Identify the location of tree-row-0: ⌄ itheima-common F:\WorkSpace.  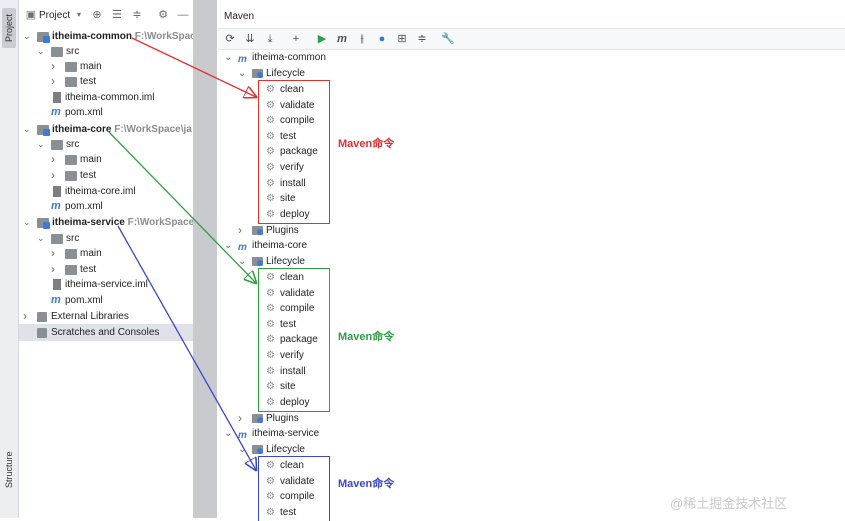
(106, 36).